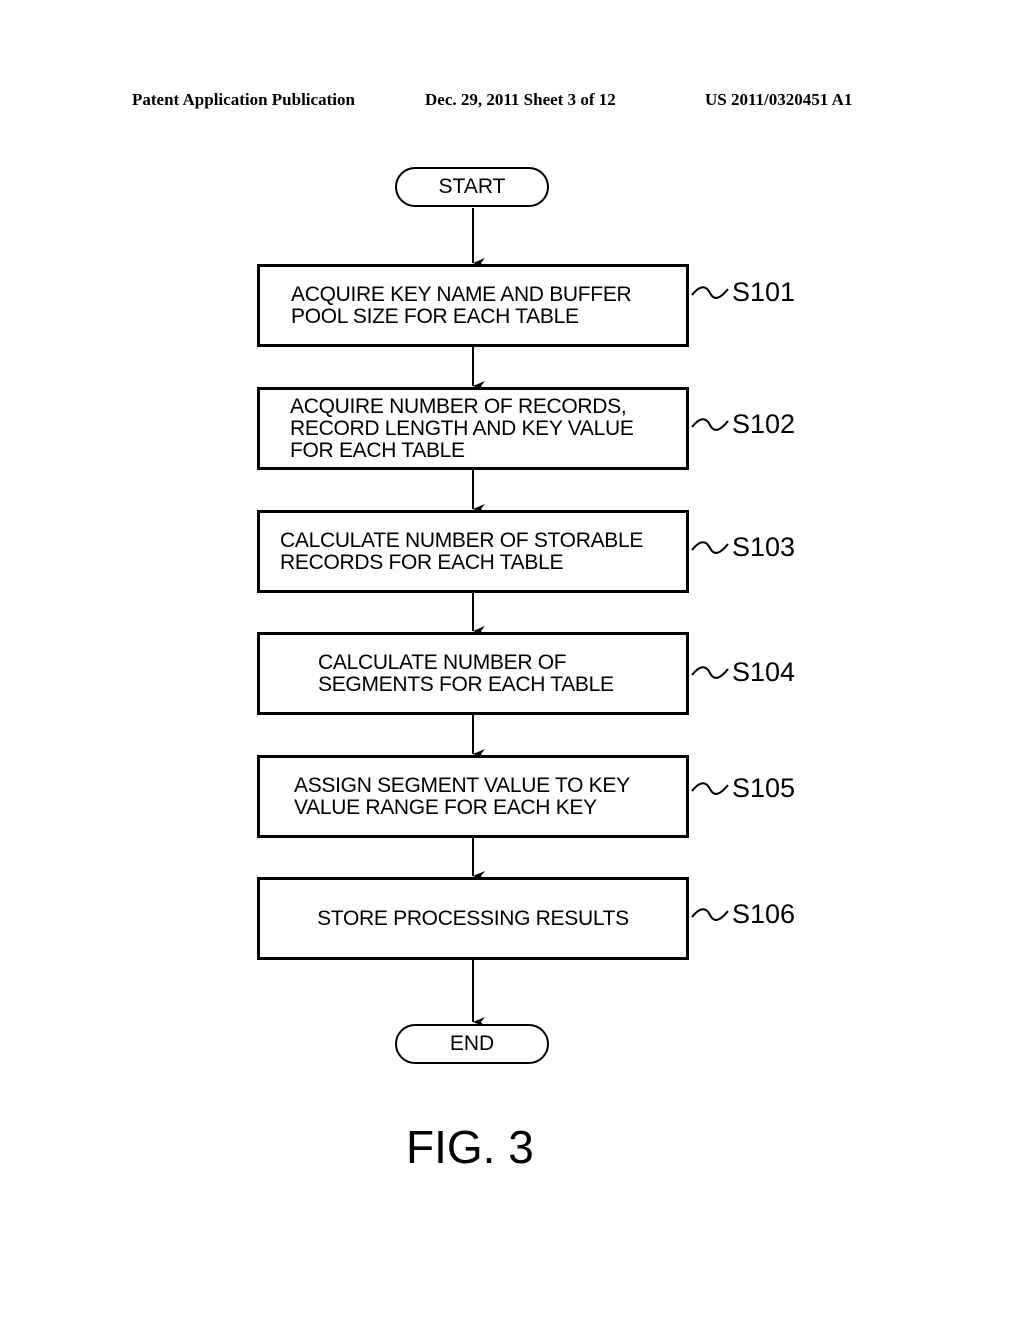 This screenshot has width=1024, height=1320. I want to click on step-box-s106: STORE PROCESSING RESULTS, so click(473, 918).